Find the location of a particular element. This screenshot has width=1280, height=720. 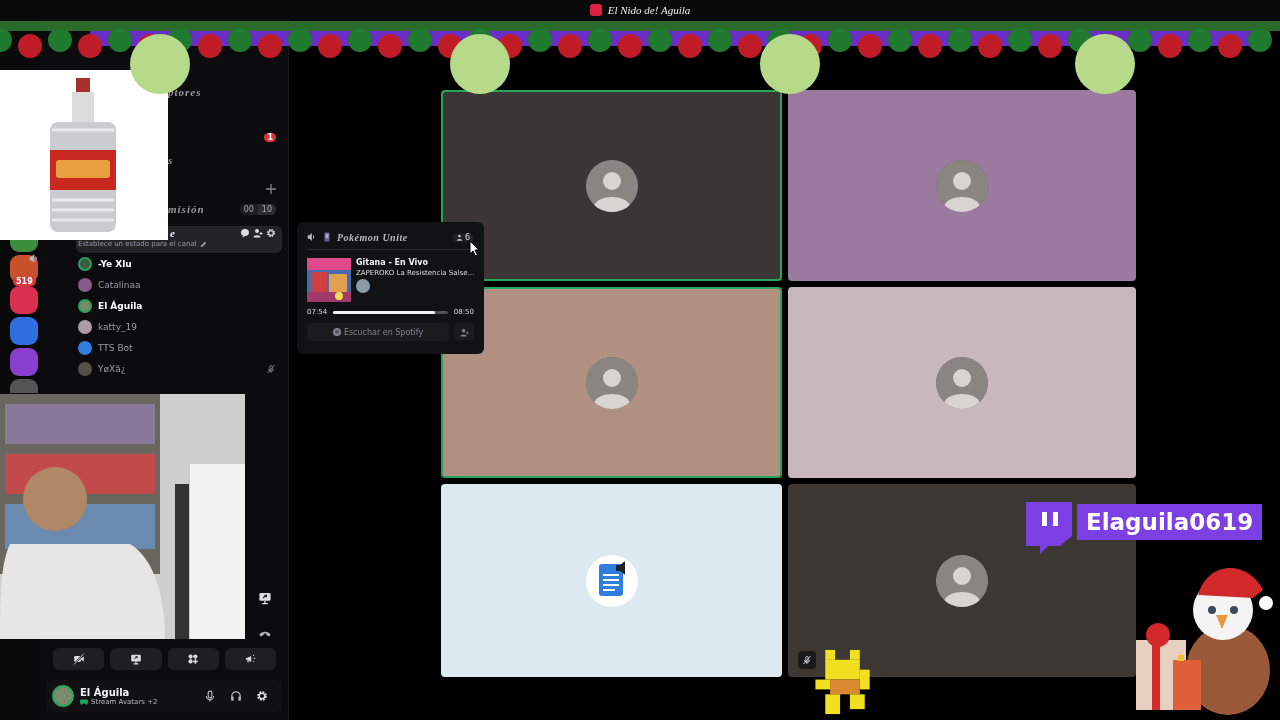

cursor-icon is located at coordinates (474, 248).